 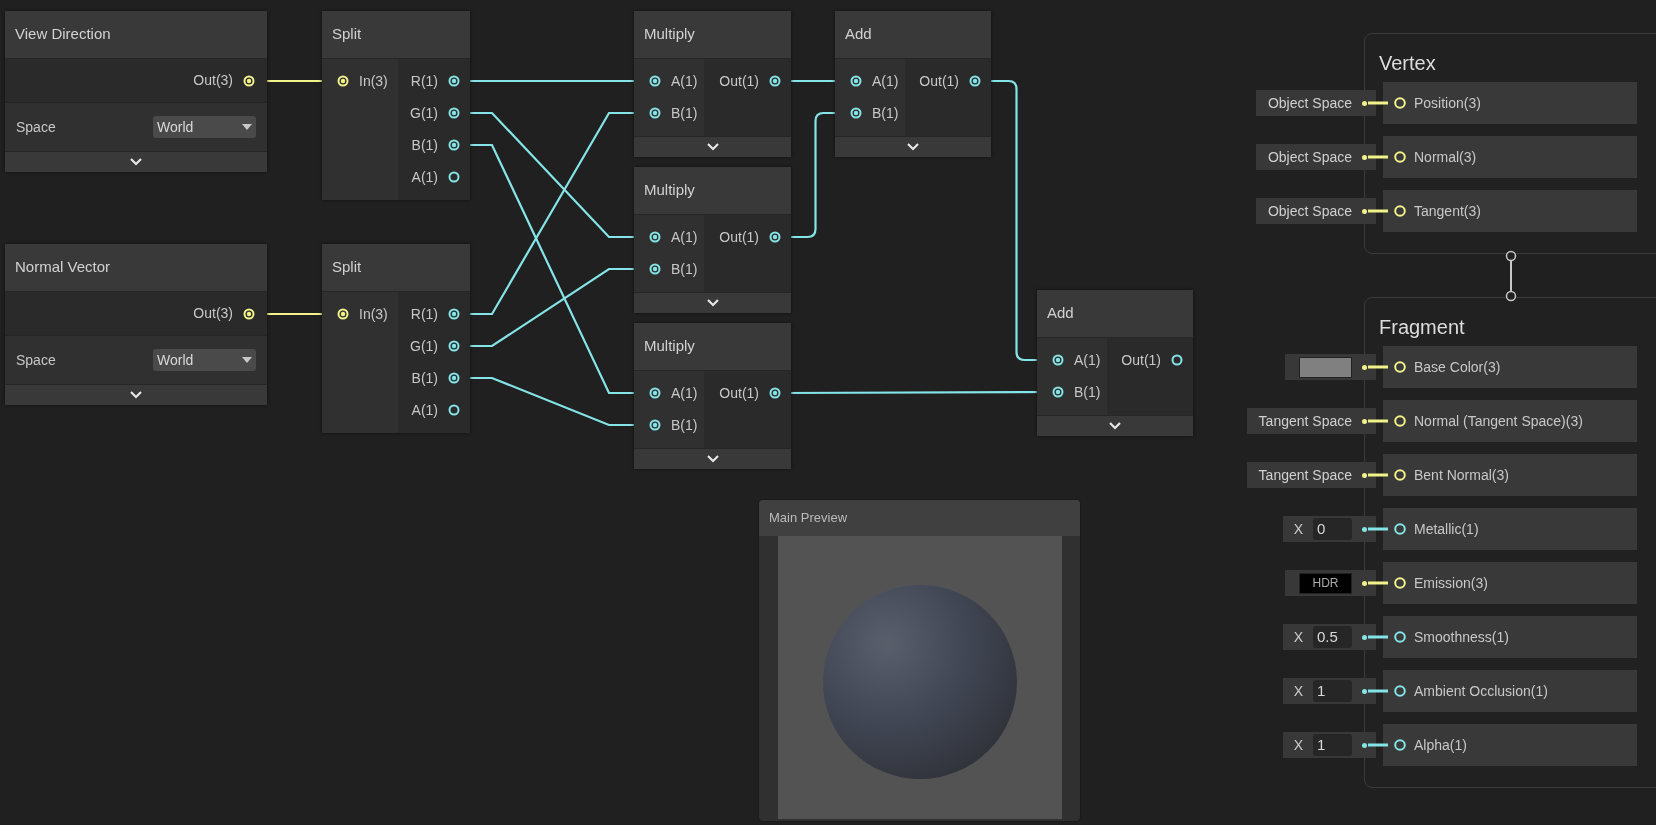 I want to click on block-slot: Metallic(1), so click(x=1510, y=529).